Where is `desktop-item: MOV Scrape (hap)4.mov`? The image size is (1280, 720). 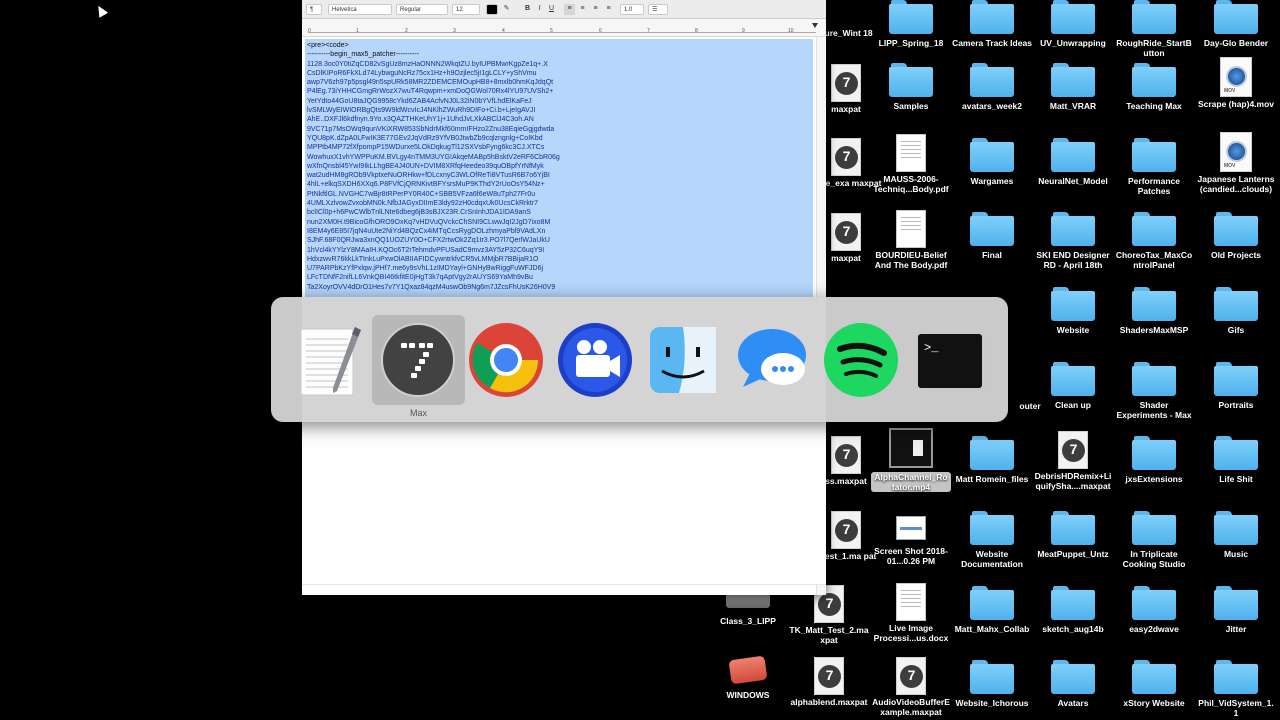
desktop-item: MOV Scrape (hap)4.mov is located at coordinates (1236, 83).